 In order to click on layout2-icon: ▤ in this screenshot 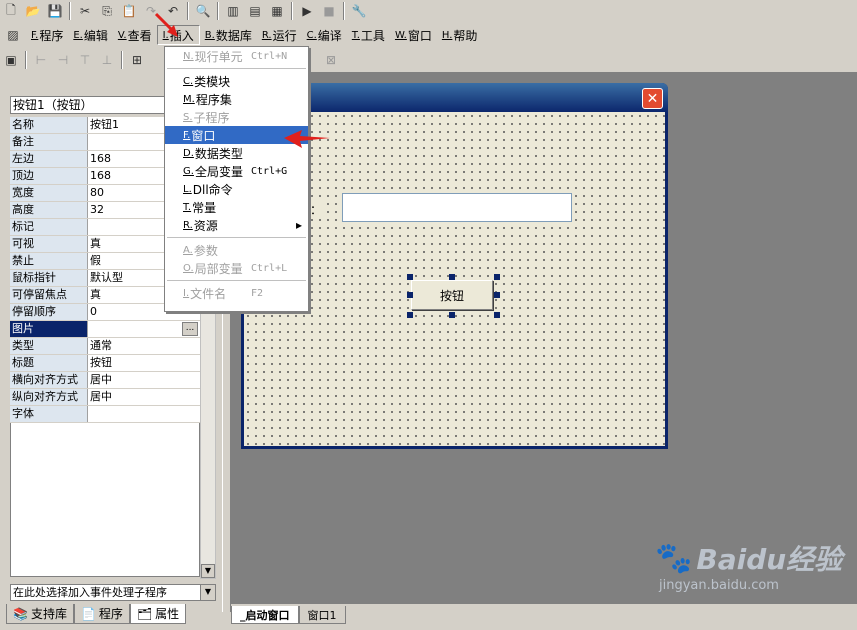, I will do `click(255, 11)`.